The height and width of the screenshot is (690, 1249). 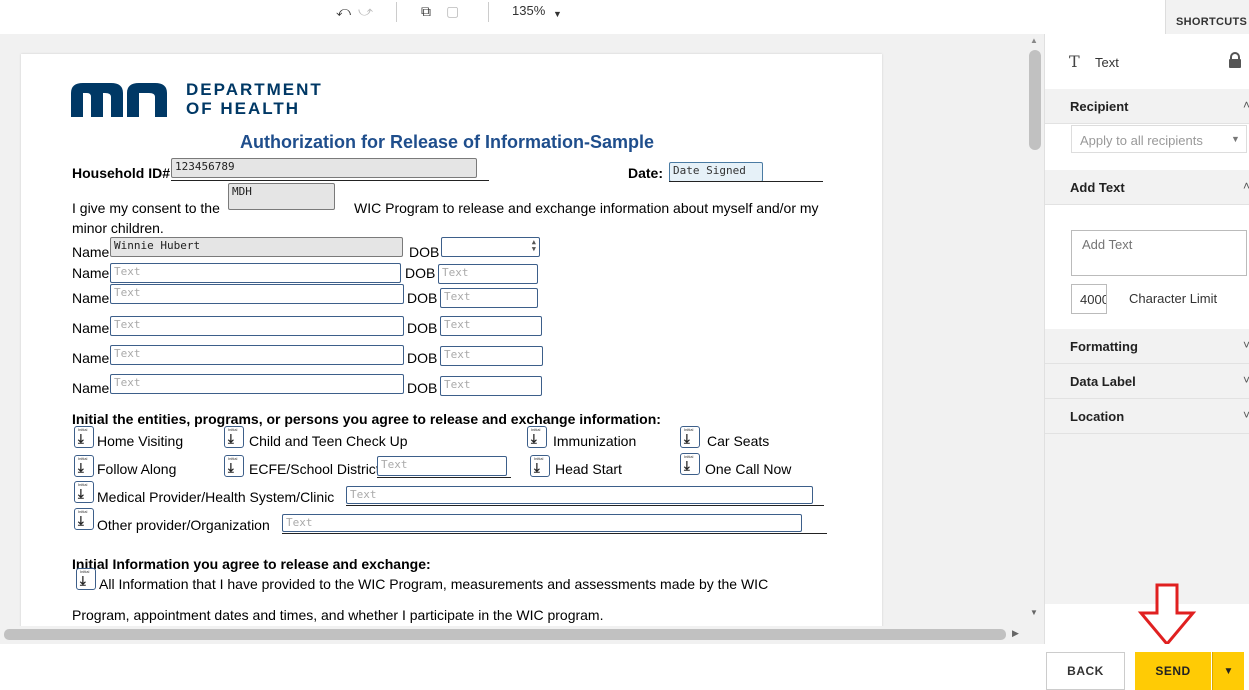 What do you see at coordinates (140, 441) in the screenshot?
I see `entity-home-visiting: Home Visiting` at bounding box center [140, 441].